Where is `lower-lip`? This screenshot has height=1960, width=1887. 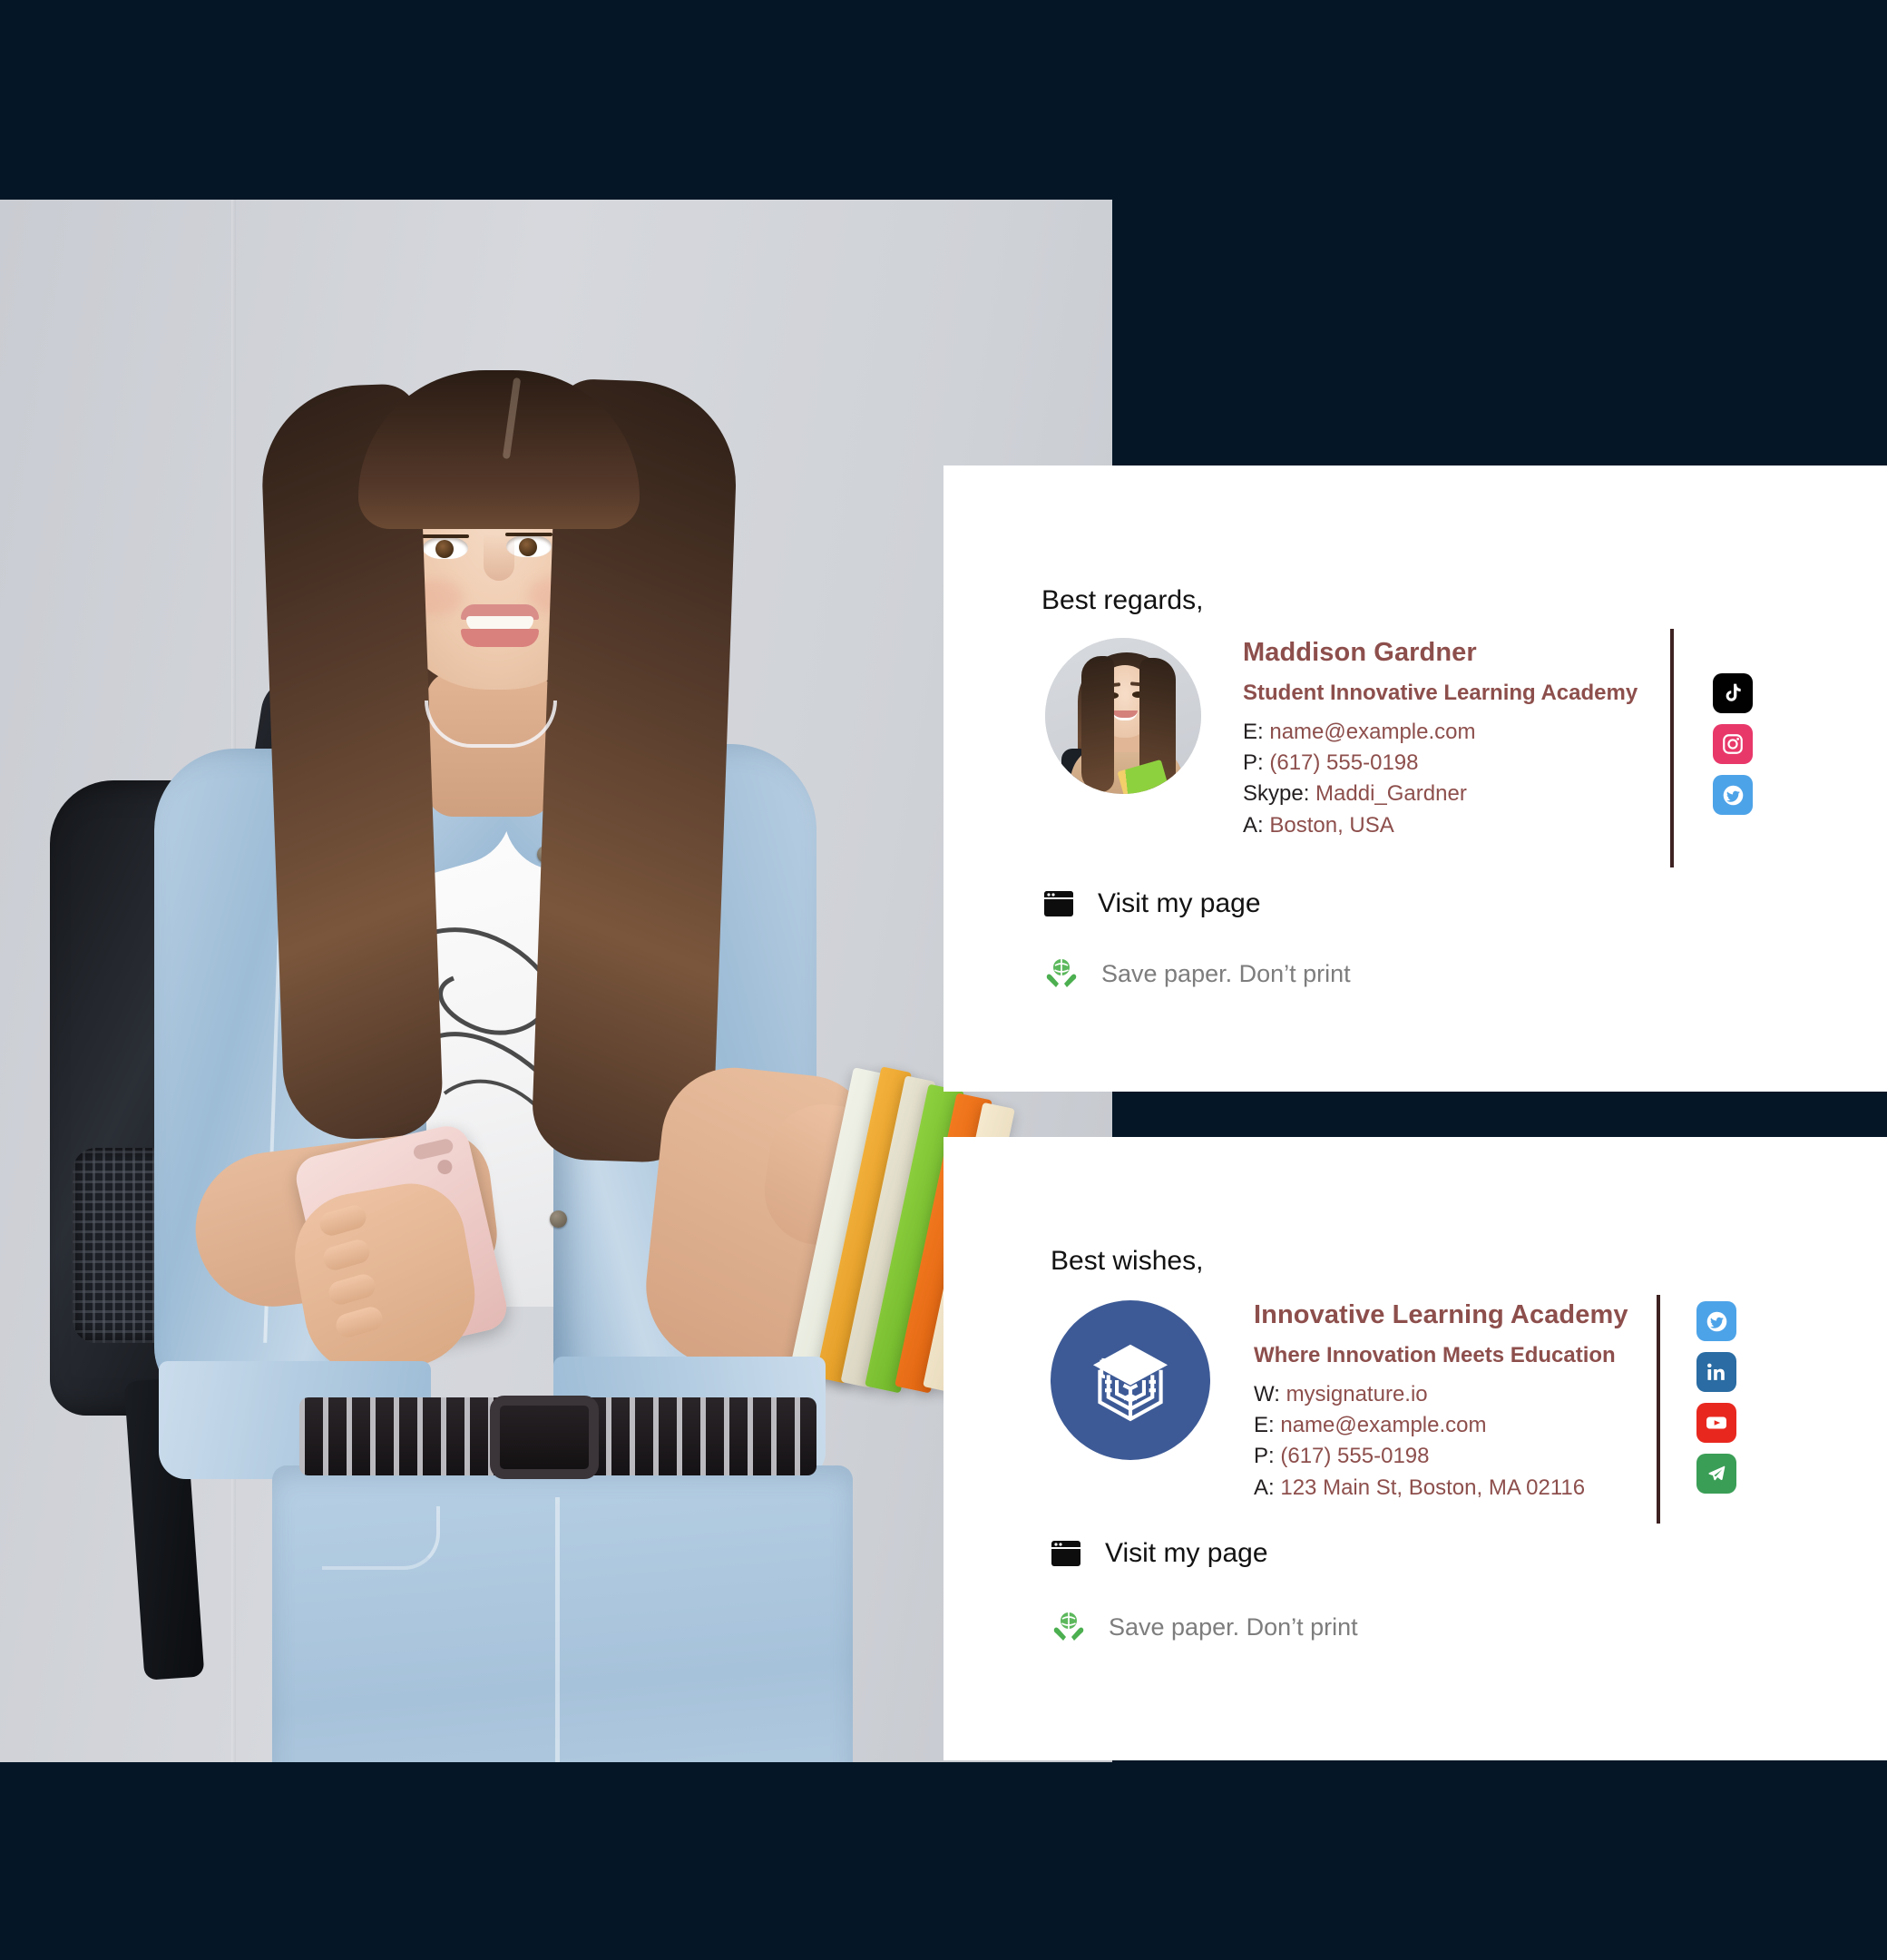
lower-lip is located at coordinates (500, 638).